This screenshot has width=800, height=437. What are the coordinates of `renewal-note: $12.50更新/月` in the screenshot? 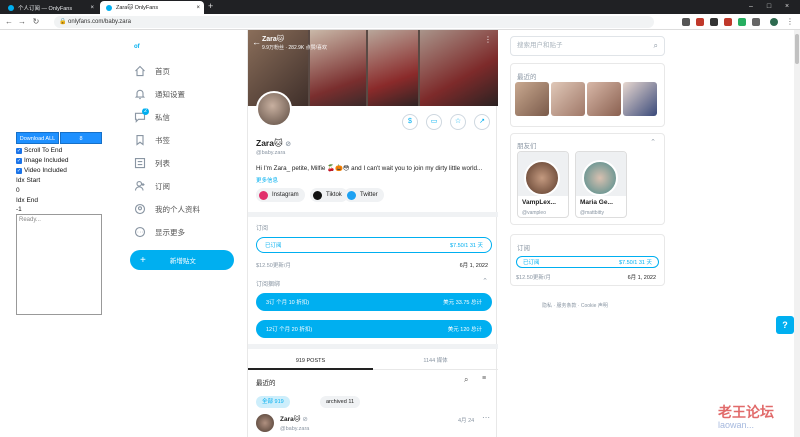 It's located at (533, 278).